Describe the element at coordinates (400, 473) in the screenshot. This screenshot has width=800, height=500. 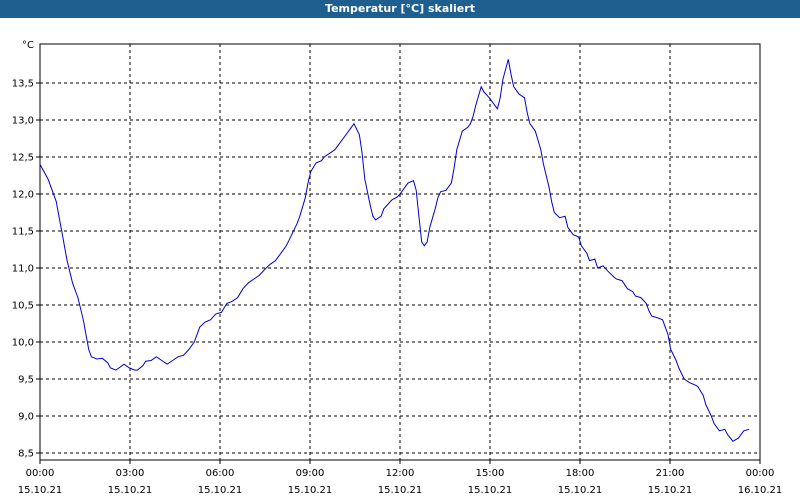
I see `x-tick-time-label: 12:00` at that location.